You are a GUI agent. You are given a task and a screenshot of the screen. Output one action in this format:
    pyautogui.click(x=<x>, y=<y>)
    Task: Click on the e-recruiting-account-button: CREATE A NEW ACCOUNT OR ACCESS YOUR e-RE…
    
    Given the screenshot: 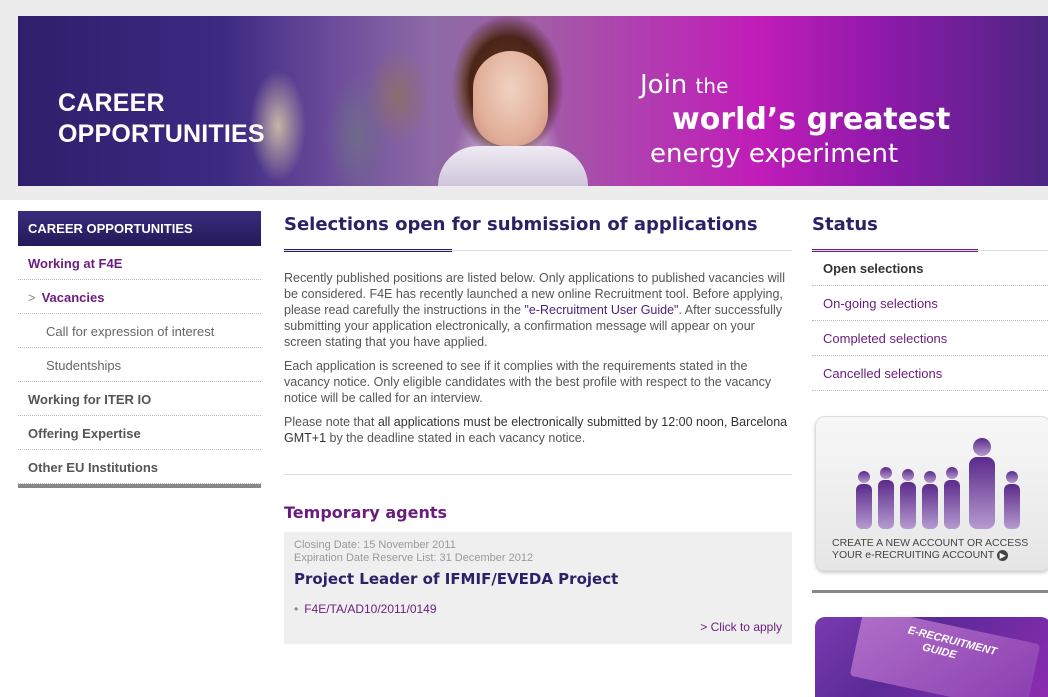 What is the action you would take?
    pyautogui.click(x=931, y=493)
    